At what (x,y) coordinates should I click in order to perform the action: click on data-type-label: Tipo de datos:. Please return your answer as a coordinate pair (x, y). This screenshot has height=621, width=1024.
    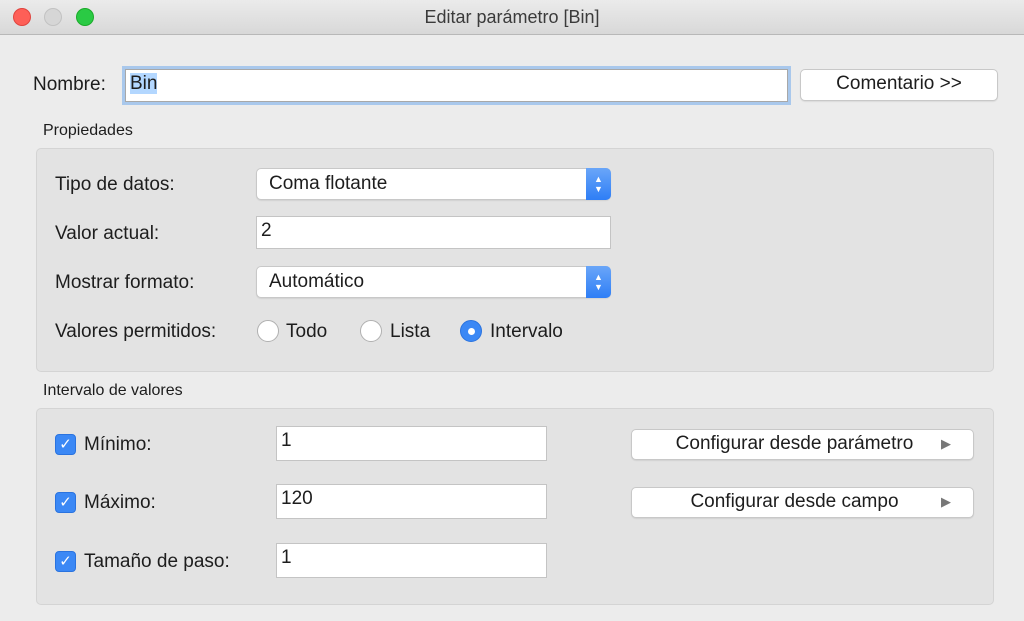
    Looking at the image, I should click on (115, 184).